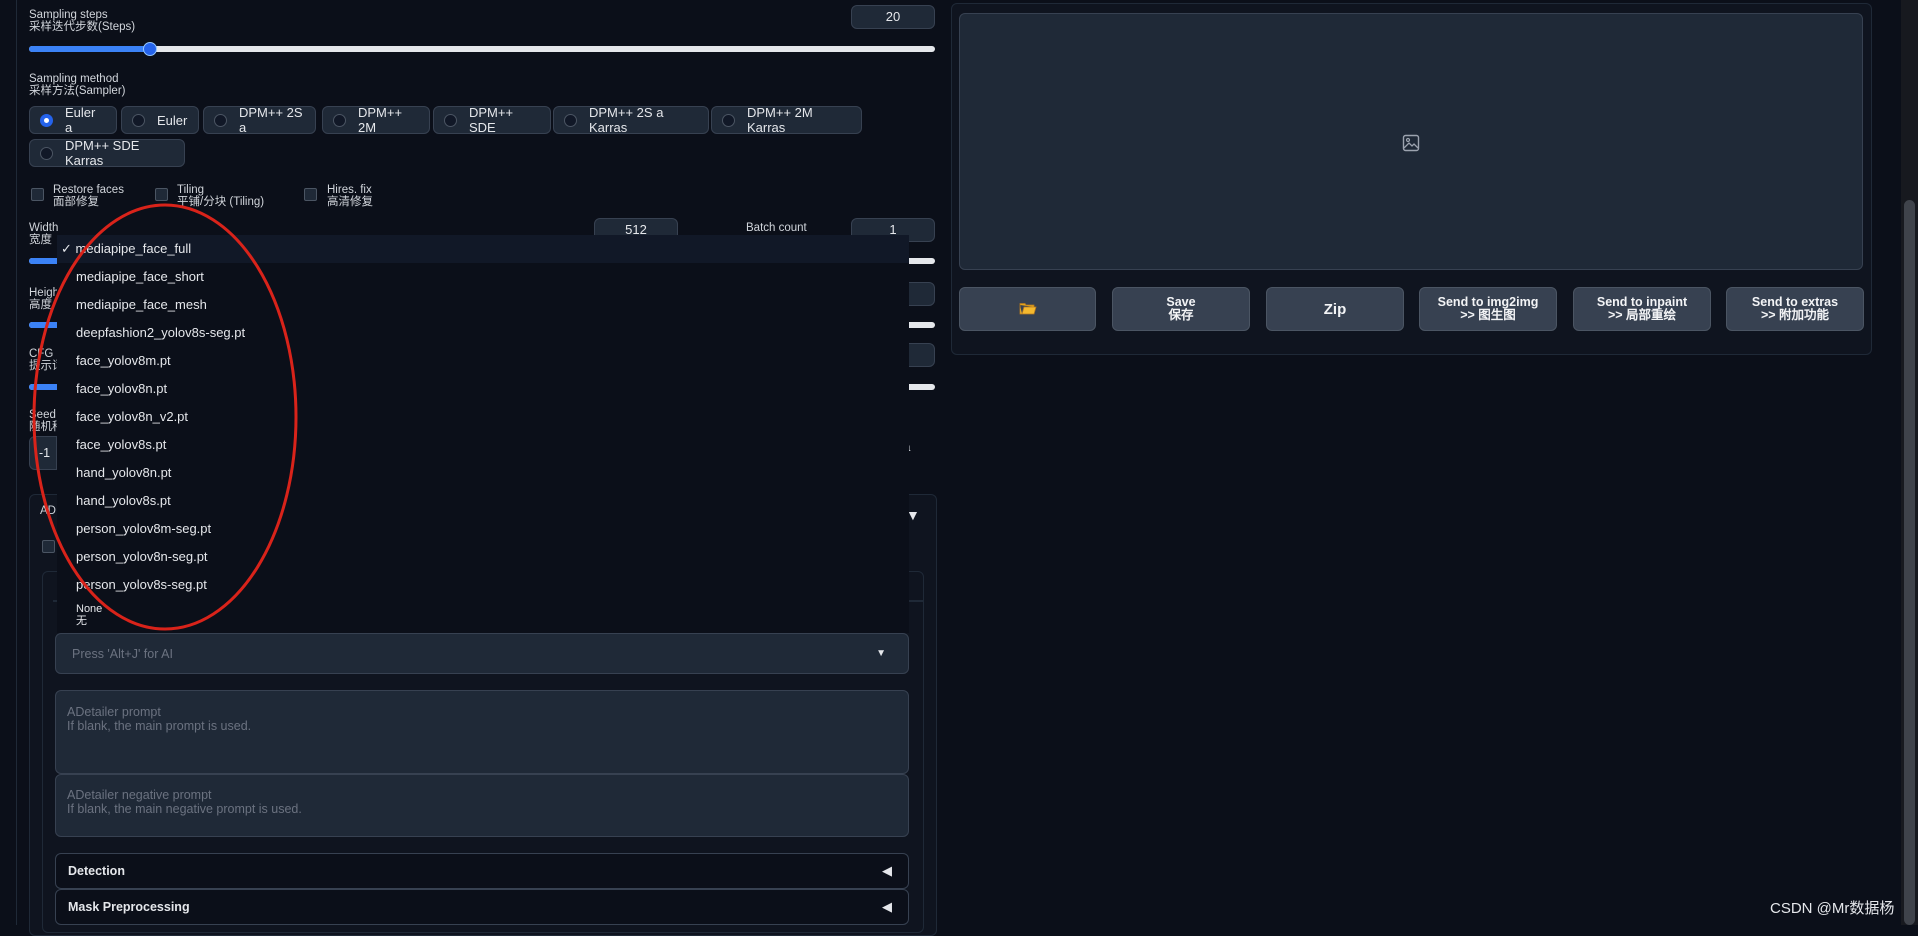 This screenshot has height=936, width=1918. What do you see at coordinates (1488, 315) in the screenshot?
I see `img2img-button-label-zh: >> 图生图` at bounding box center [1488, 315].